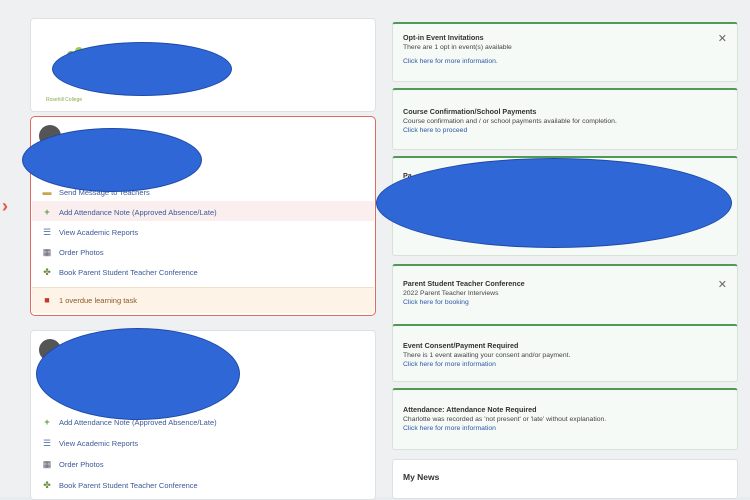 The width and height of the screenshot is (750, 500). Describe the element at coordinates (565, 62) in the screenshot. I see `notice-link: Click here for more information.` at that location.